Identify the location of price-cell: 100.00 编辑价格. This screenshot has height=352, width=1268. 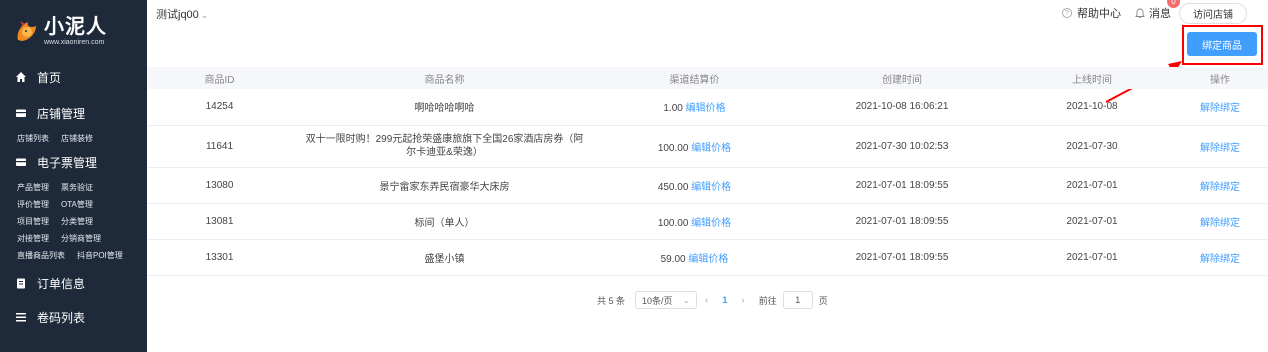
(694, 146).